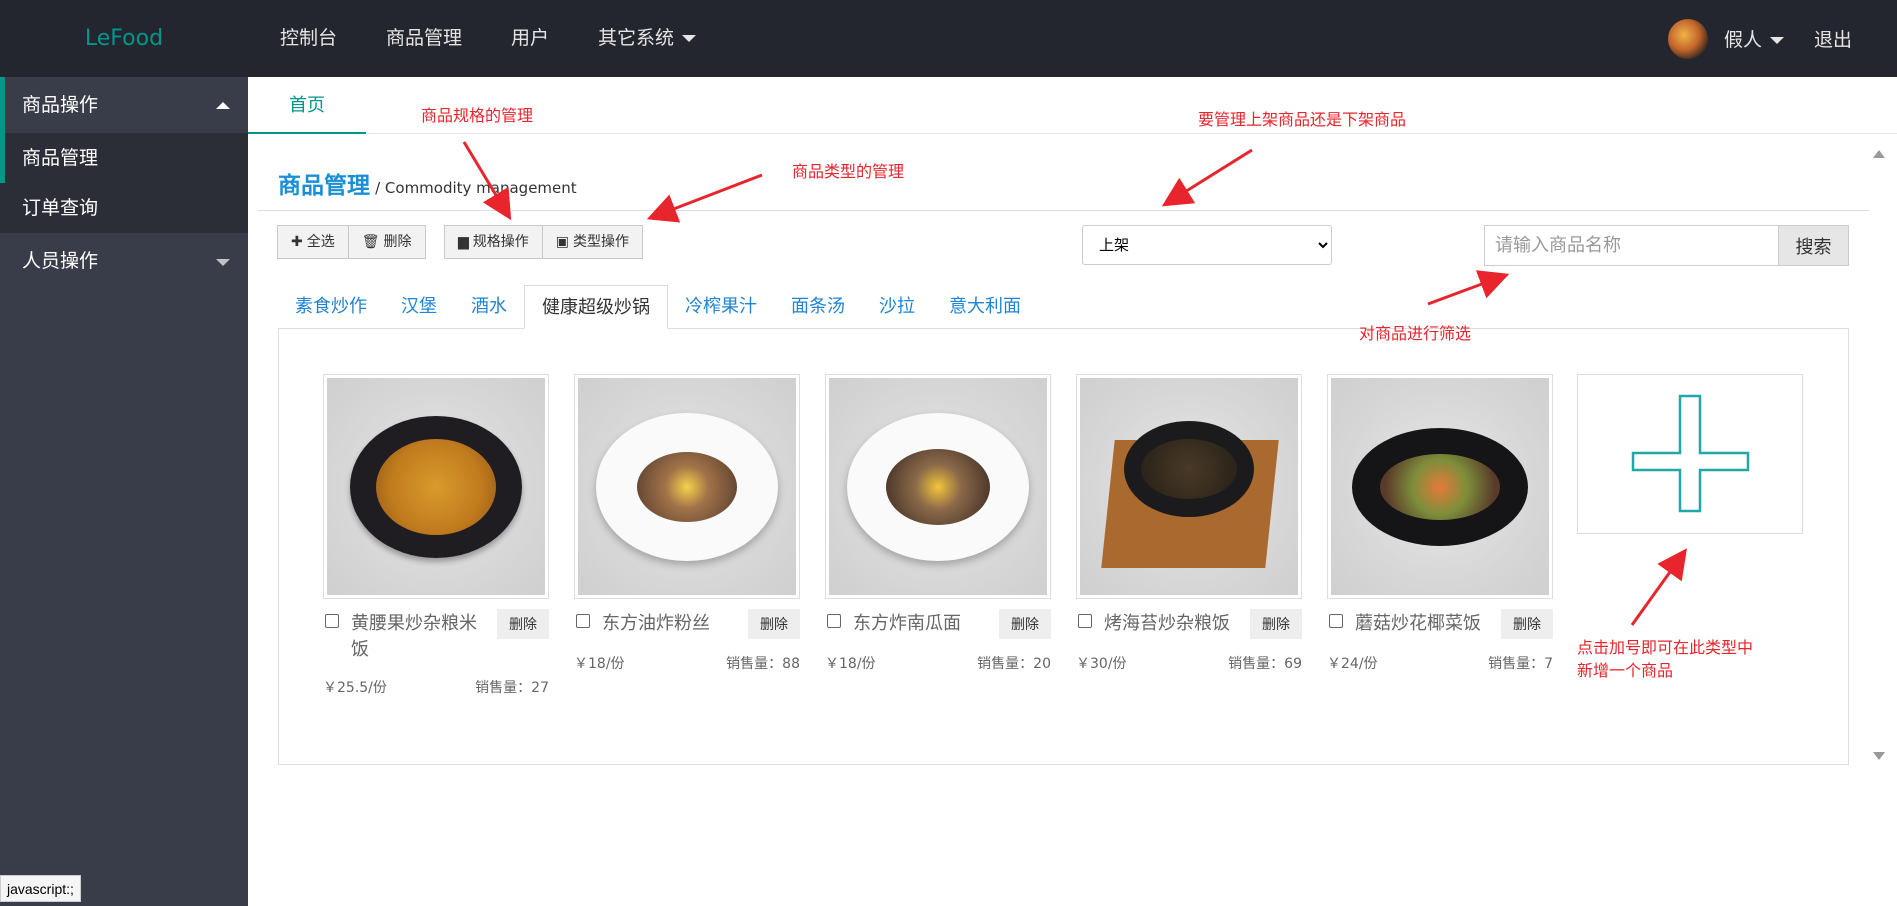 The image size is (1897, 906). What do you see at coordinates (596, 307) in the screenshot?
I see `tab-category-active: 健康超级炒锅` at bounding box center [596, 307].